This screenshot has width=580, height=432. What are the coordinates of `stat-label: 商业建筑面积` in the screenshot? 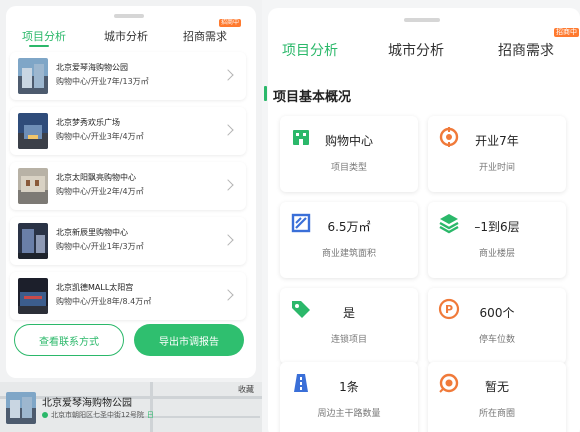 It's located at (348, 254).